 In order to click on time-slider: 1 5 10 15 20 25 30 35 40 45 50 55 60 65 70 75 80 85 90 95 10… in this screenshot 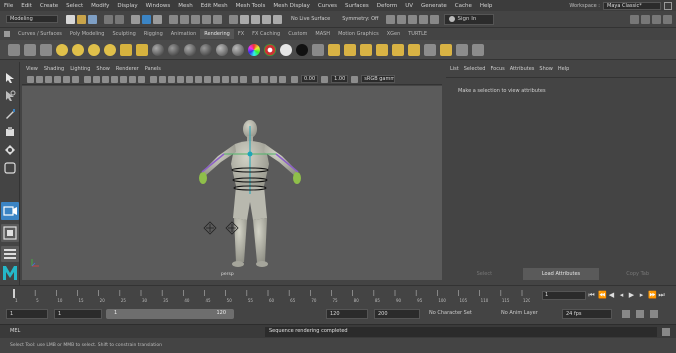, I will do `click(338, 295)`.